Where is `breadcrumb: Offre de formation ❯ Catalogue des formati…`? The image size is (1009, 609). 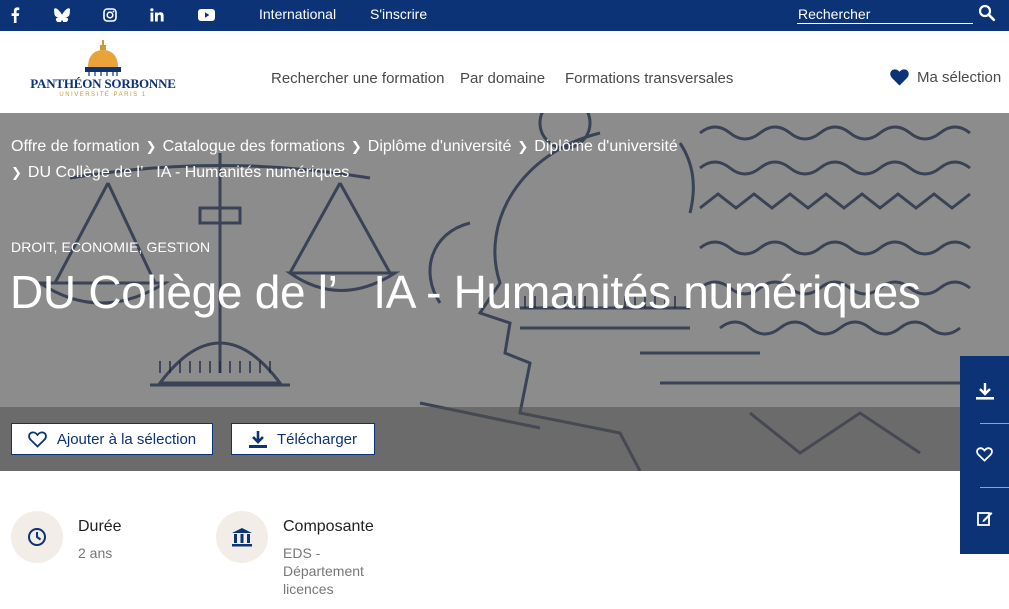
breadcrumb: Offre de formation ❯ Catalogue des formati… is located at coordinates (391, 147).